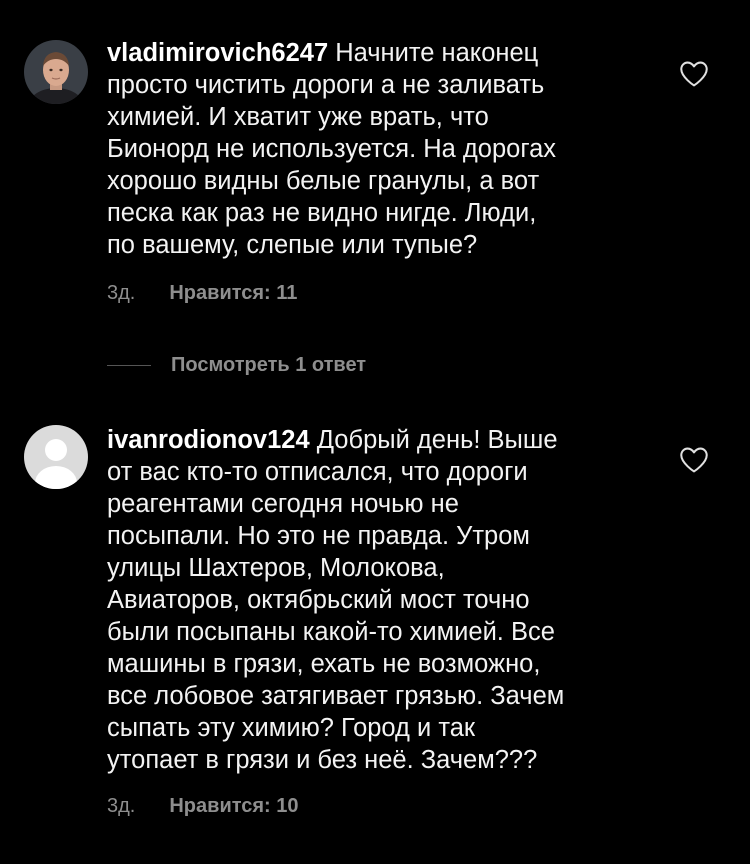 The width and height of the screenshot is (750, 864). I want to click on comment-meta: 3д. Нравится: 10, so click(203, 806).